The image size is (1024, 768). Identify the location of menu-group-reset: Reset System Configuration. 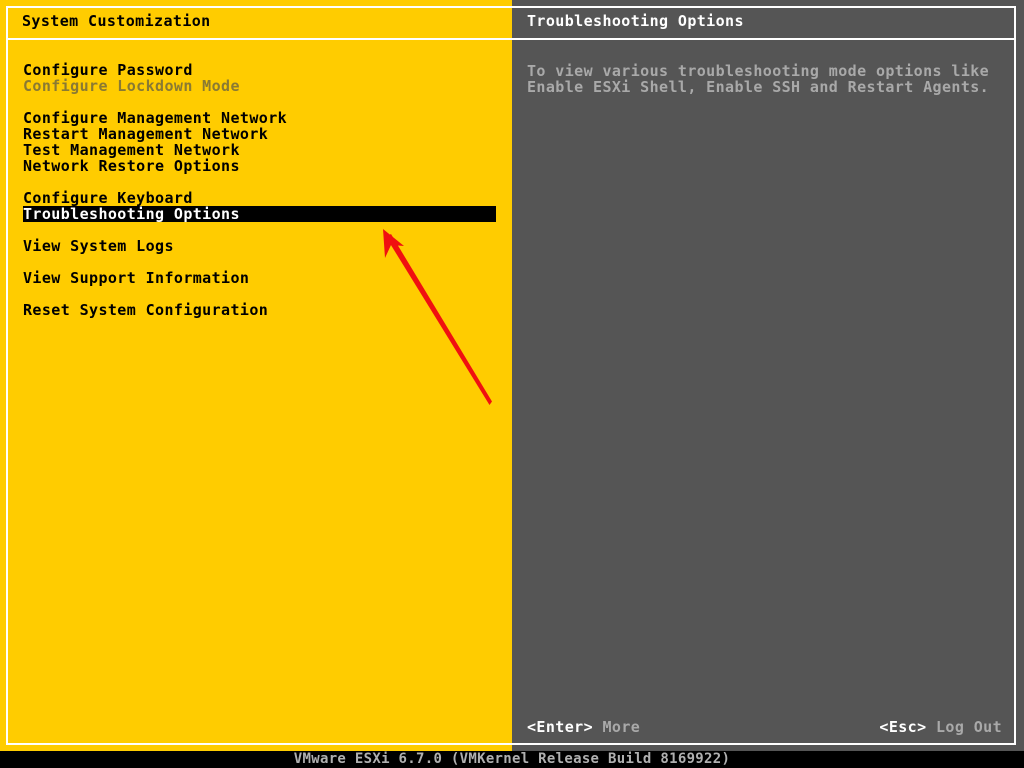
(256, 310).